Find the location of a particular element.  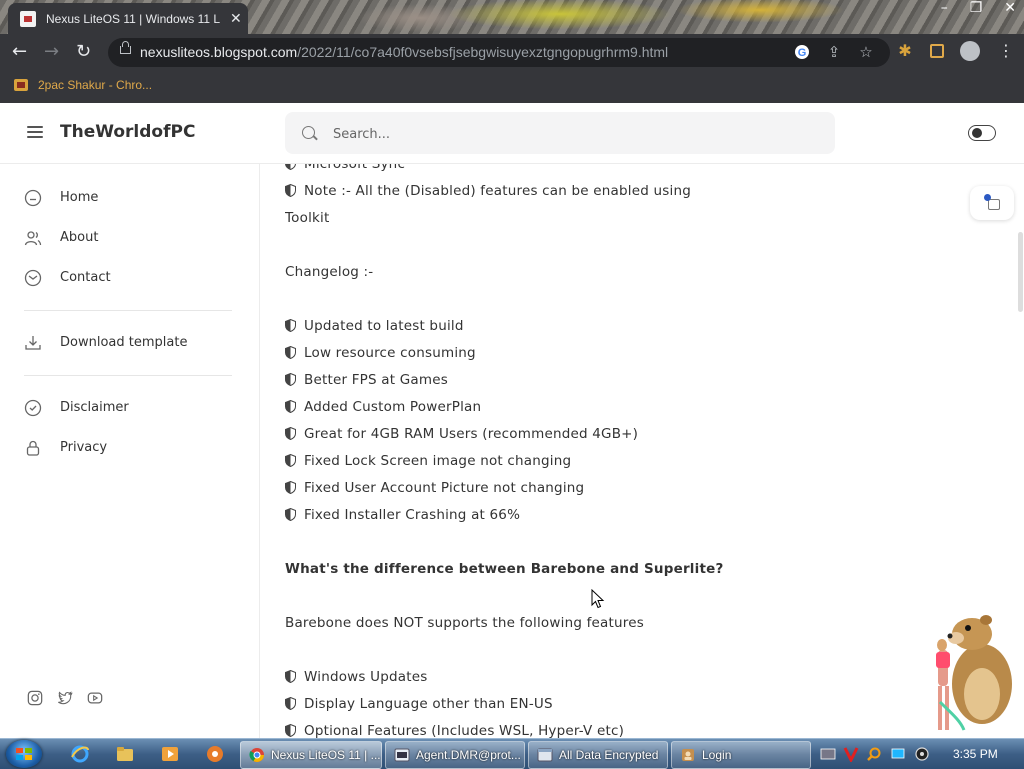

chat-window-icon is located at coordinates (994, 204).